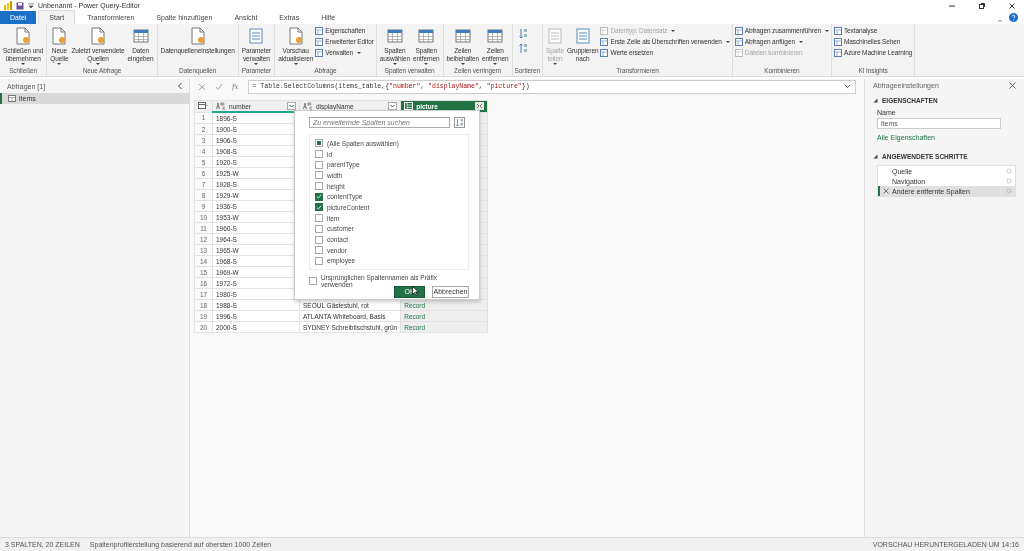 The image size is (1024, 551). Describe the element at coordinates (523, 48) in the screenshot. I see `sort-descending-icon` at that location.